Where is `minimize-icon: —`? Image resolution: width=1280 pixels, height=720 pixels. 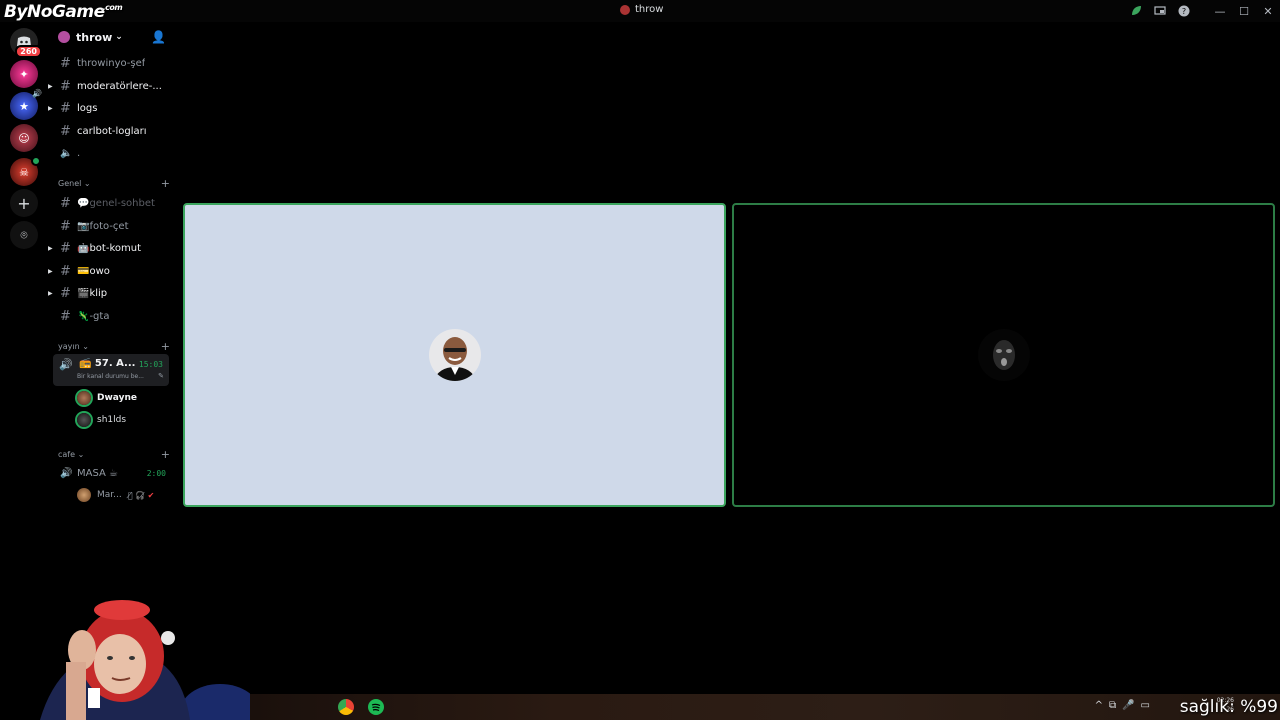 minimize-icon: — is located at coordinates (1220, 11).